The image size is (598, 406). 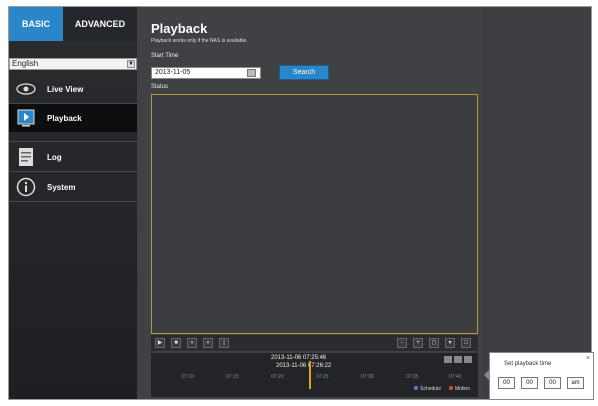 What do you see at coordinates (304, 366) in the screenshot?
I see `timeline-date-cursor: 2013-11-06 07:26:22` at bounding box center [304, 366].